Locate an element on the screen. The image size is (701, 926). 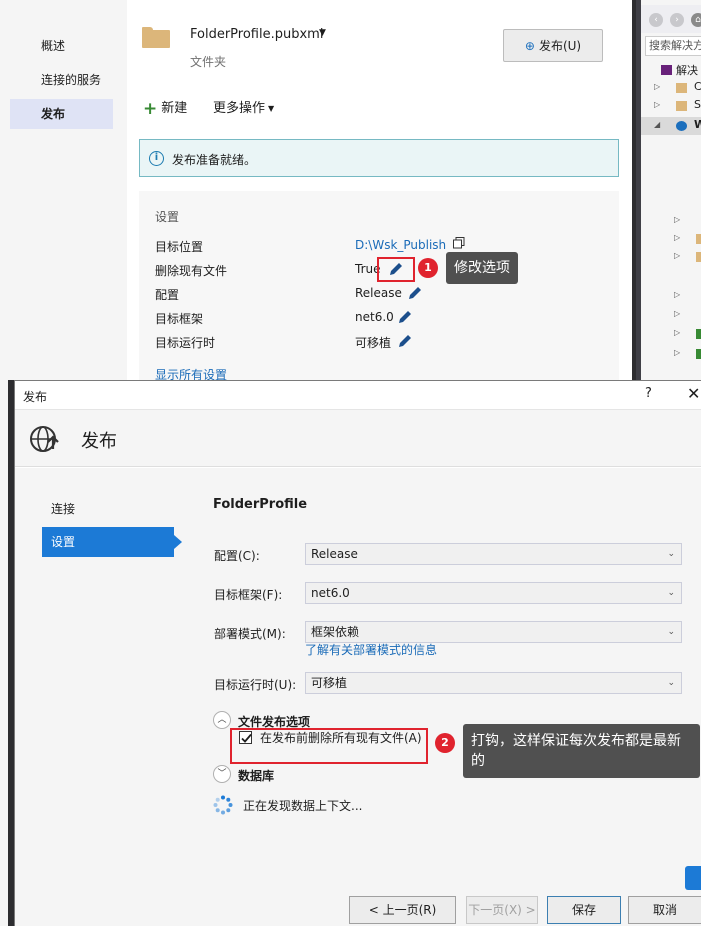
tree-item-label: S is located at coordinates (697, 104).